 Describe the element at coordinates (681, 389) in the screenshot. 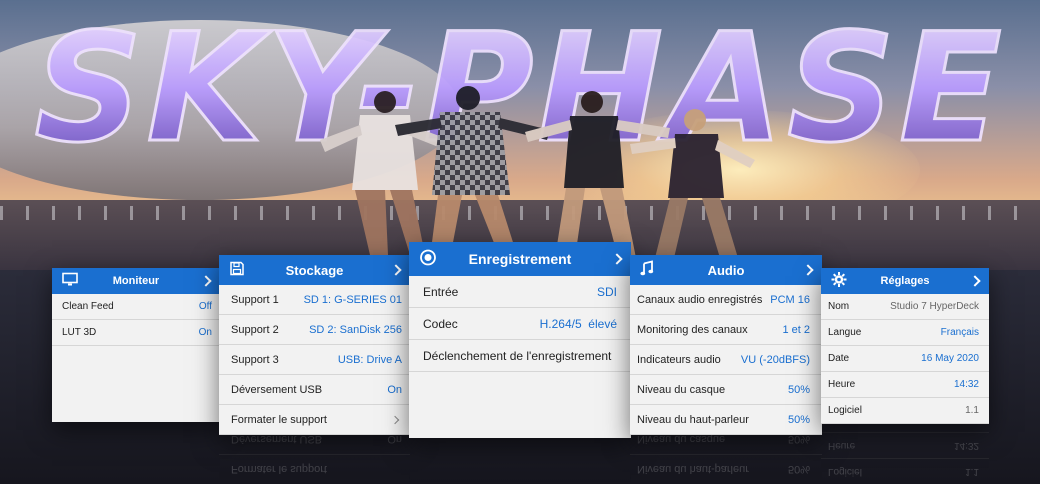

I see `row-label: Niveau du casque` at that location.